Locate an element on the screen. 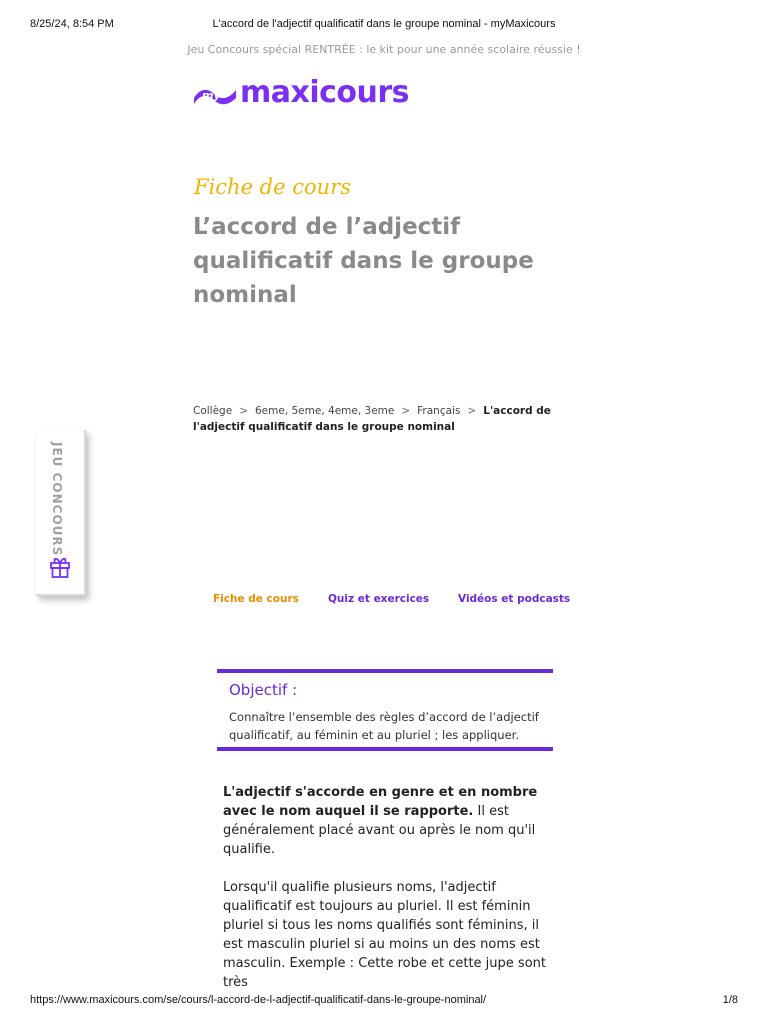 This screenshot has width=768, height=1024. my-logo-mark: my is located at coordinates (215, 95).